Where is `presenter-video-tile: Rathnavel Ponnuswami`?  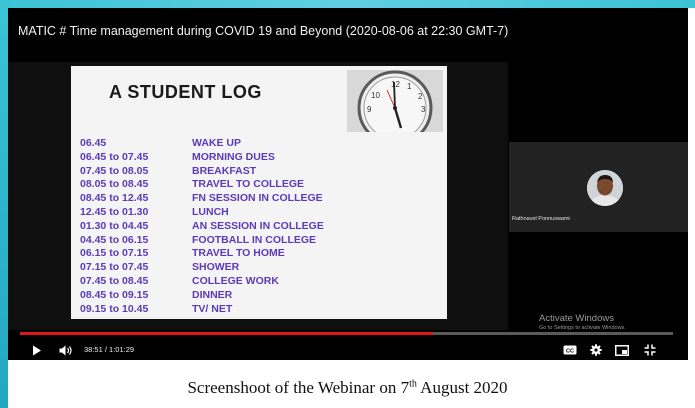
presenter-video-tile: Rathnavel Ponnuswami is located at coordinates (598, 187).